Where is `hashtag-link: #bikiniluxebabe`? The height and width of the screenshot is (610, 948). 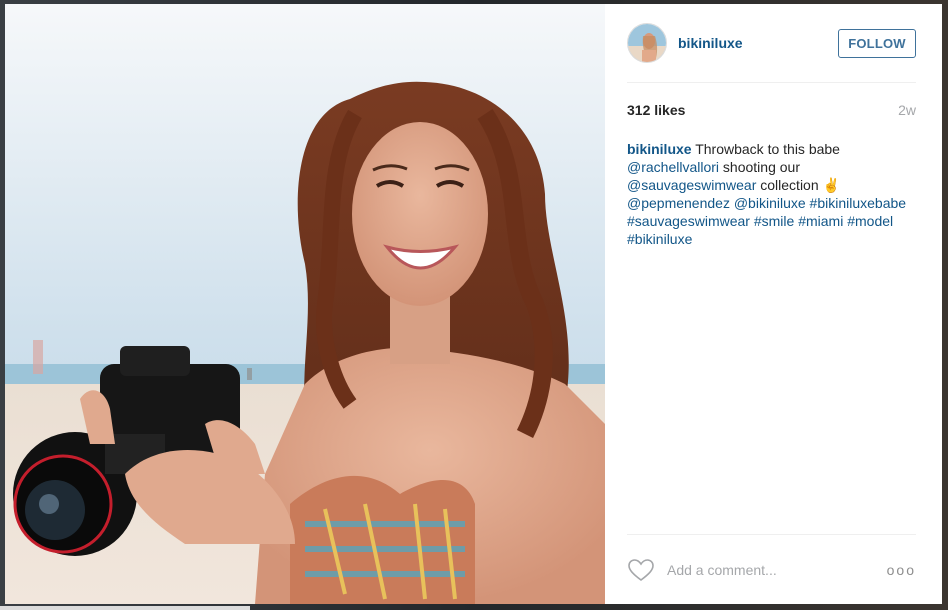
hashtag-link: #bikiniluxebabe is located at coordinates (858, 203).